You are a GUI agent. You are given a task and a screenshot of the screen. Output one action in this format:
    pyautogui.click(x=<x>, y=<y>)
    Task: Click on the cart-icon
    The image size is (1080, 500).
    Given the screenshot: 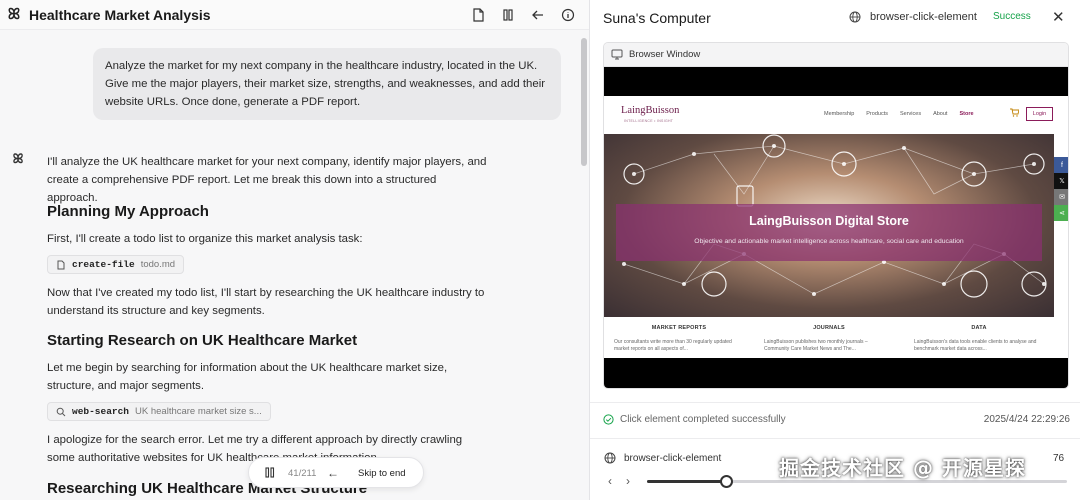 What is the action you would take?
    pyautogui.click(x=1014, y=112)
    